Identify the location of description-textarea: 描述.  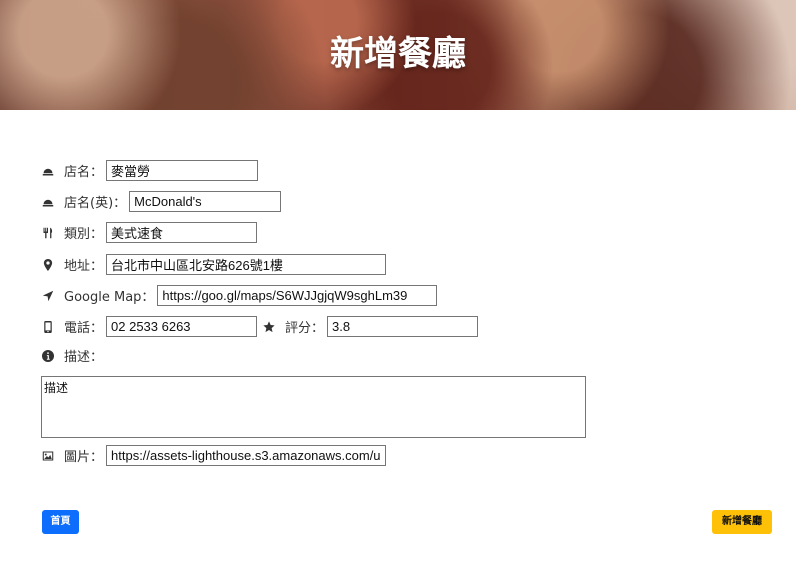
(313, 407).